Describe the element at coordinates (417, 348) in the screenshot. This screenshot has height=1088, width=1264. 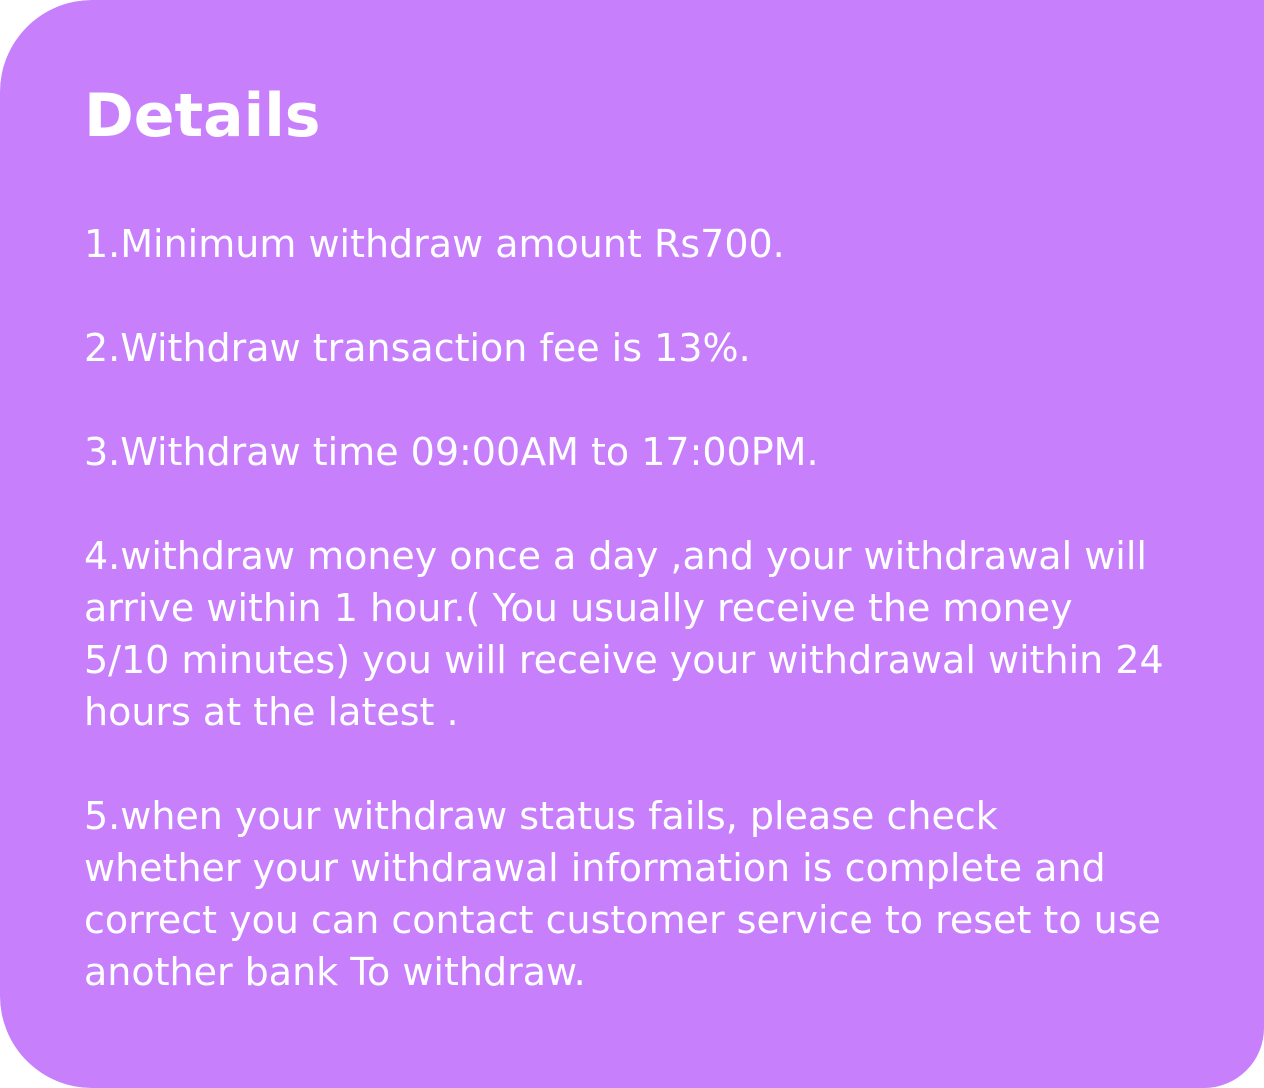
I see `detail-item-transaction-fee: 2.Withdraw transaction fee is 13%.` at that location.